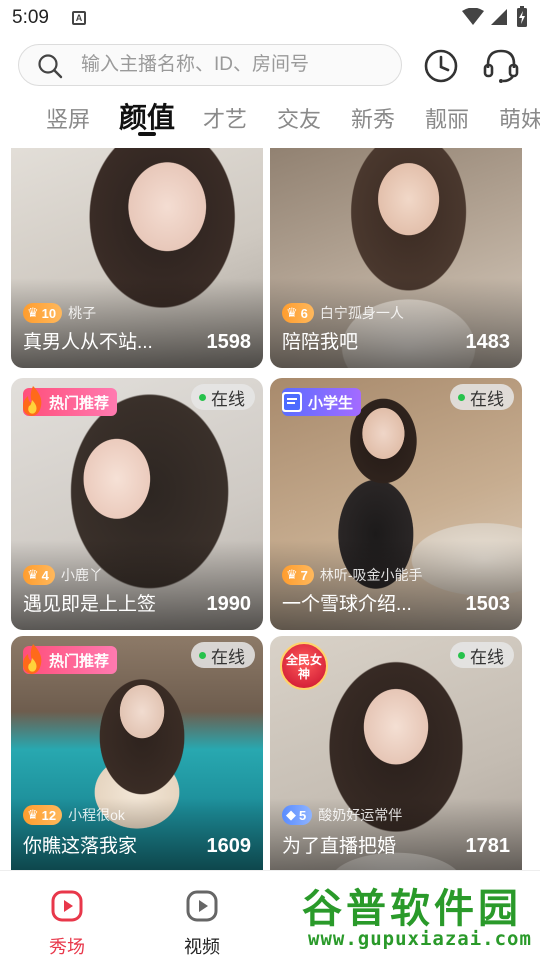 The width and height of the screenshot is (540, 960). What do you see at coordinates (420, 939) in the screenshot?
I see `watermark-url: www.gupuxiazai.com` at bounding box center [420, 939].